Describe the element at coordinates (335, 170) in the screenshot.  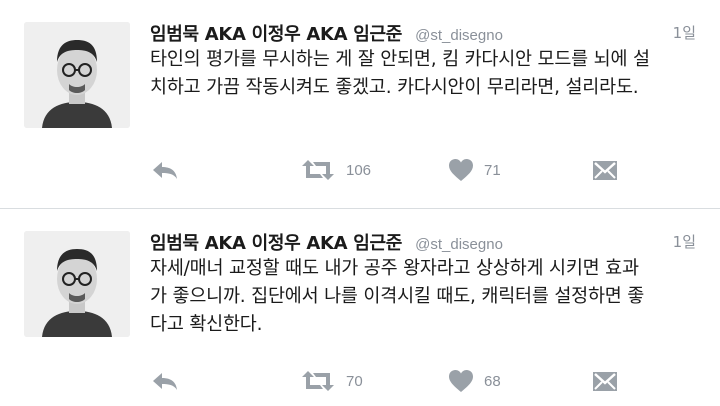
I see `retweet-button: 106` at that location.